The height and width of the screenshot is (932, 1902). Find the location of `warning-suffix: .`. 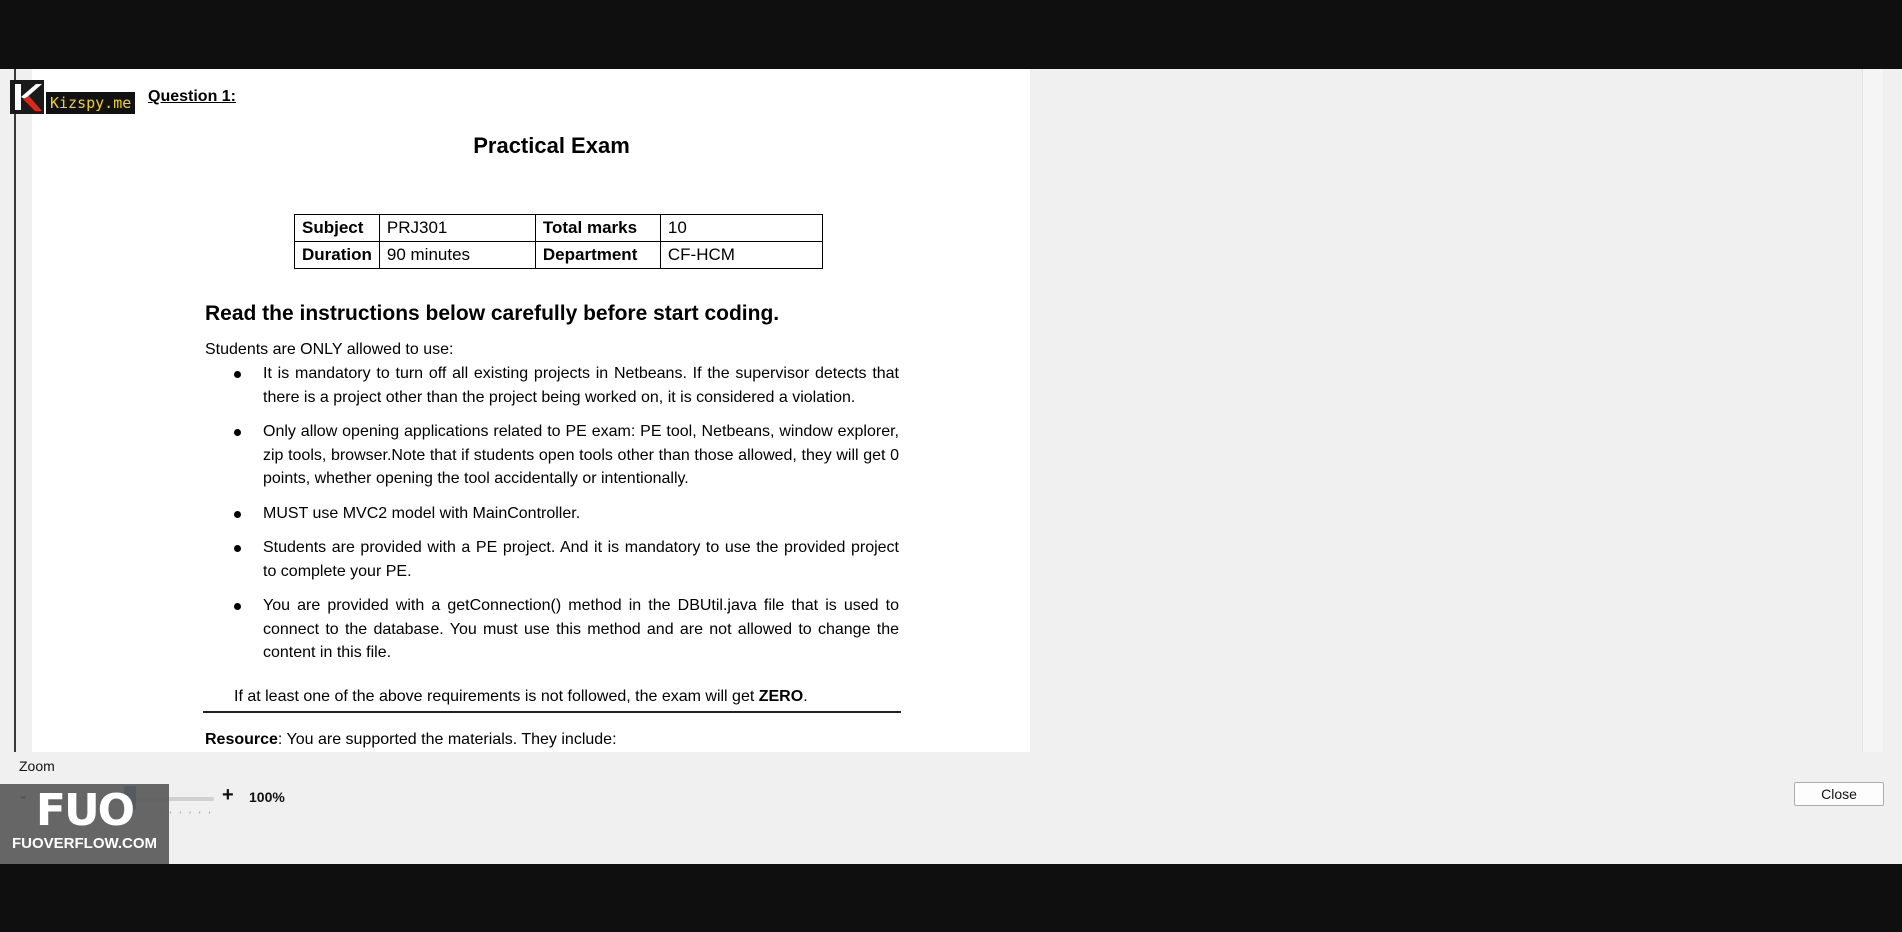

warning-suffix: . is located at coordinates (805, 696).